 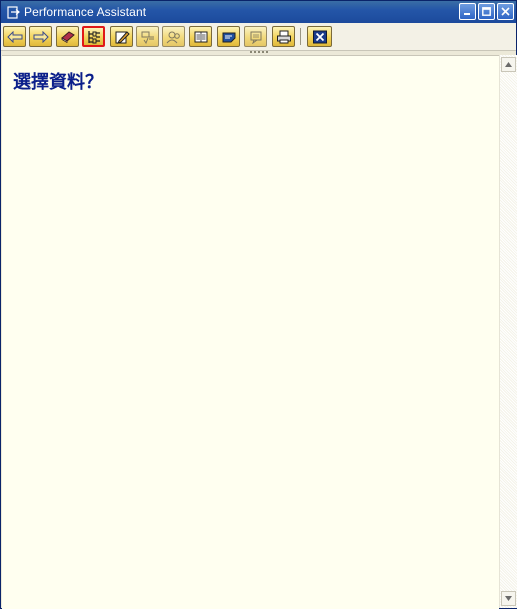 I want to click on structure-button, so click(x=93, y=36).